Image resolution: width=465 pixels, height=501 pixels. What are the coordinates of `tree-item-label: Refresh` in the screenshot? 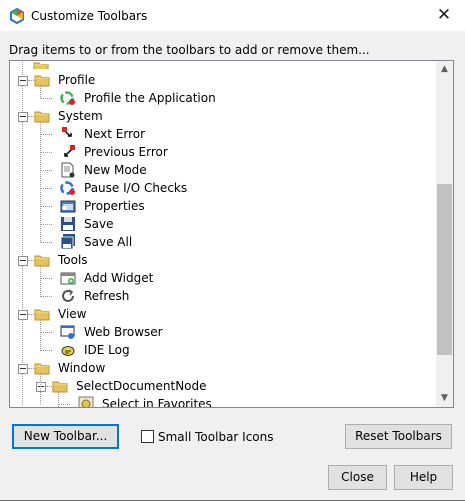 It's located at (107, 296).